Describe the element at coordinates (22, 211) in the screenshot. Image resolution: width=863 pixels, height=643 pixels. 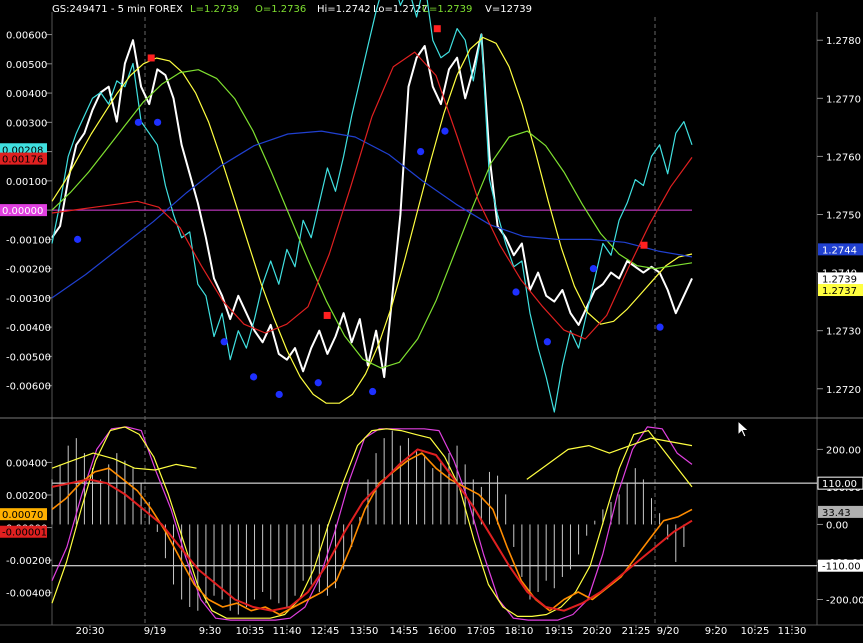
I see `left-value-badge-text: 0.00000` at that location.